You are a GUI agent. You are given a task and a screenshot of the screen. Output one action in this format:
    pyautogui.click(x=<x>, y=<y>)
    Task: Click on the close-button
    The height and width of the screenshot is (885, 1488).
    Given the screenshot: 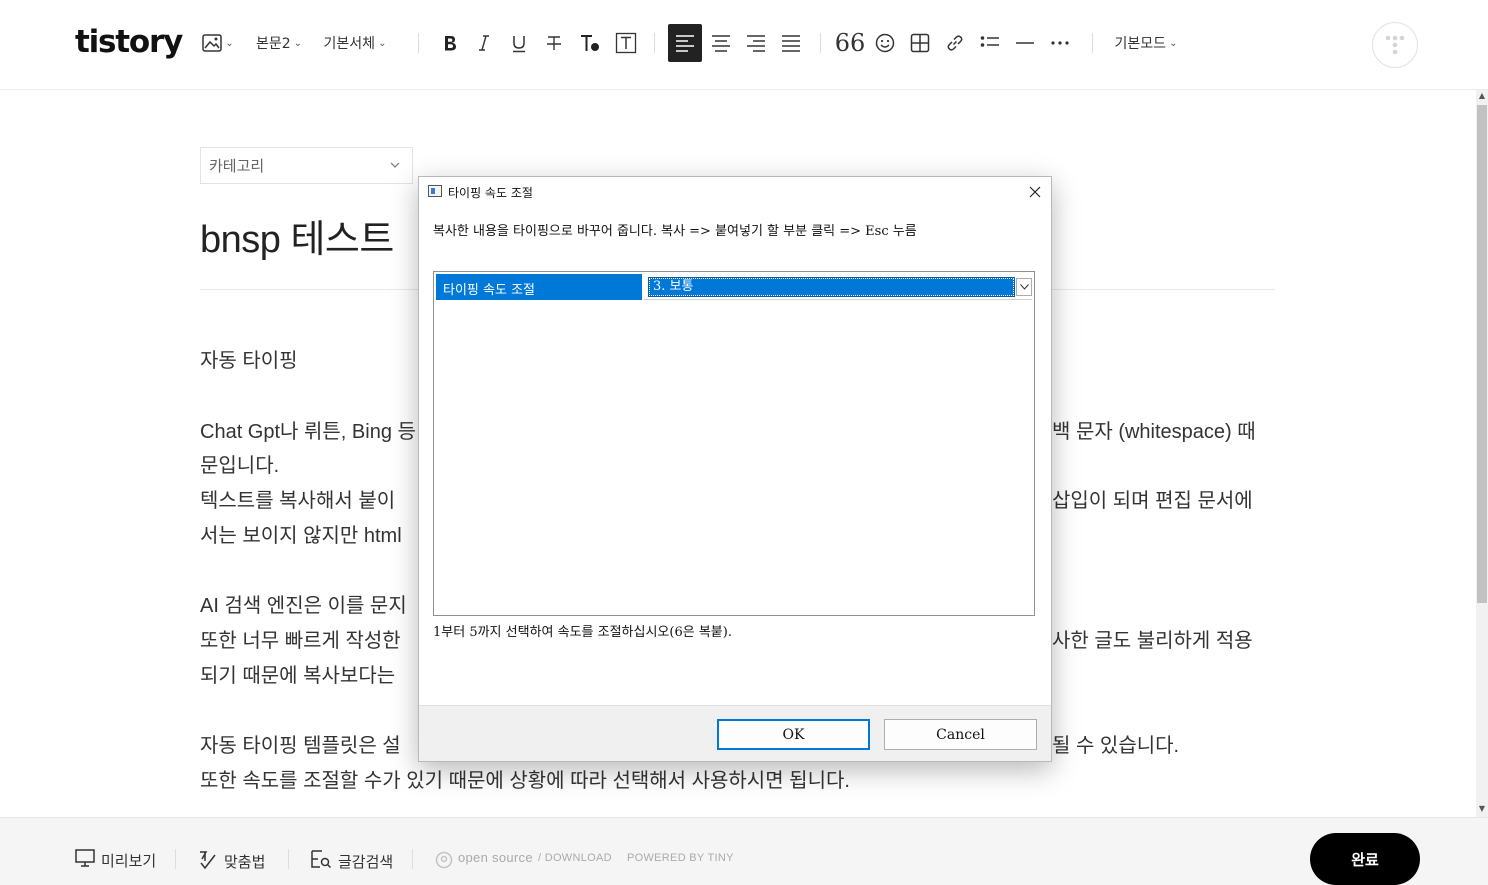 What is the action you would take?
    pyautogui.click(x=1035, y=192)
    